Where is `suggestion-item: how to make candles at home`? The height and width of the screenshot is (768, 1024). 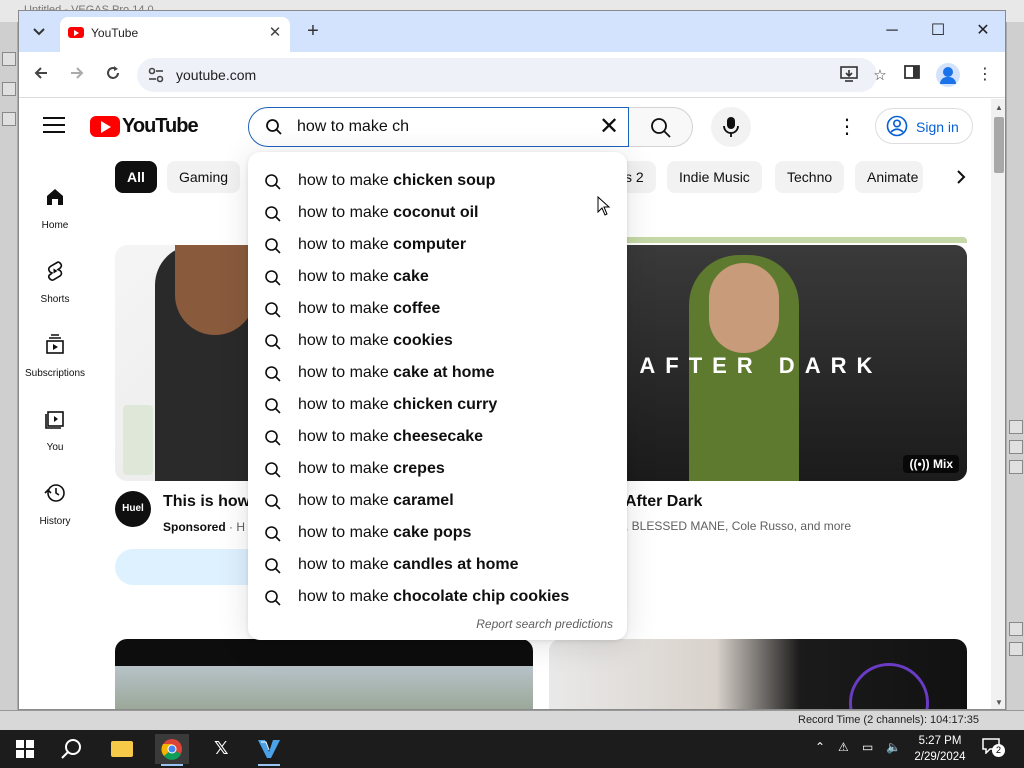 suggestion-item: how to make candles at home is located at coordinates (437, 566).